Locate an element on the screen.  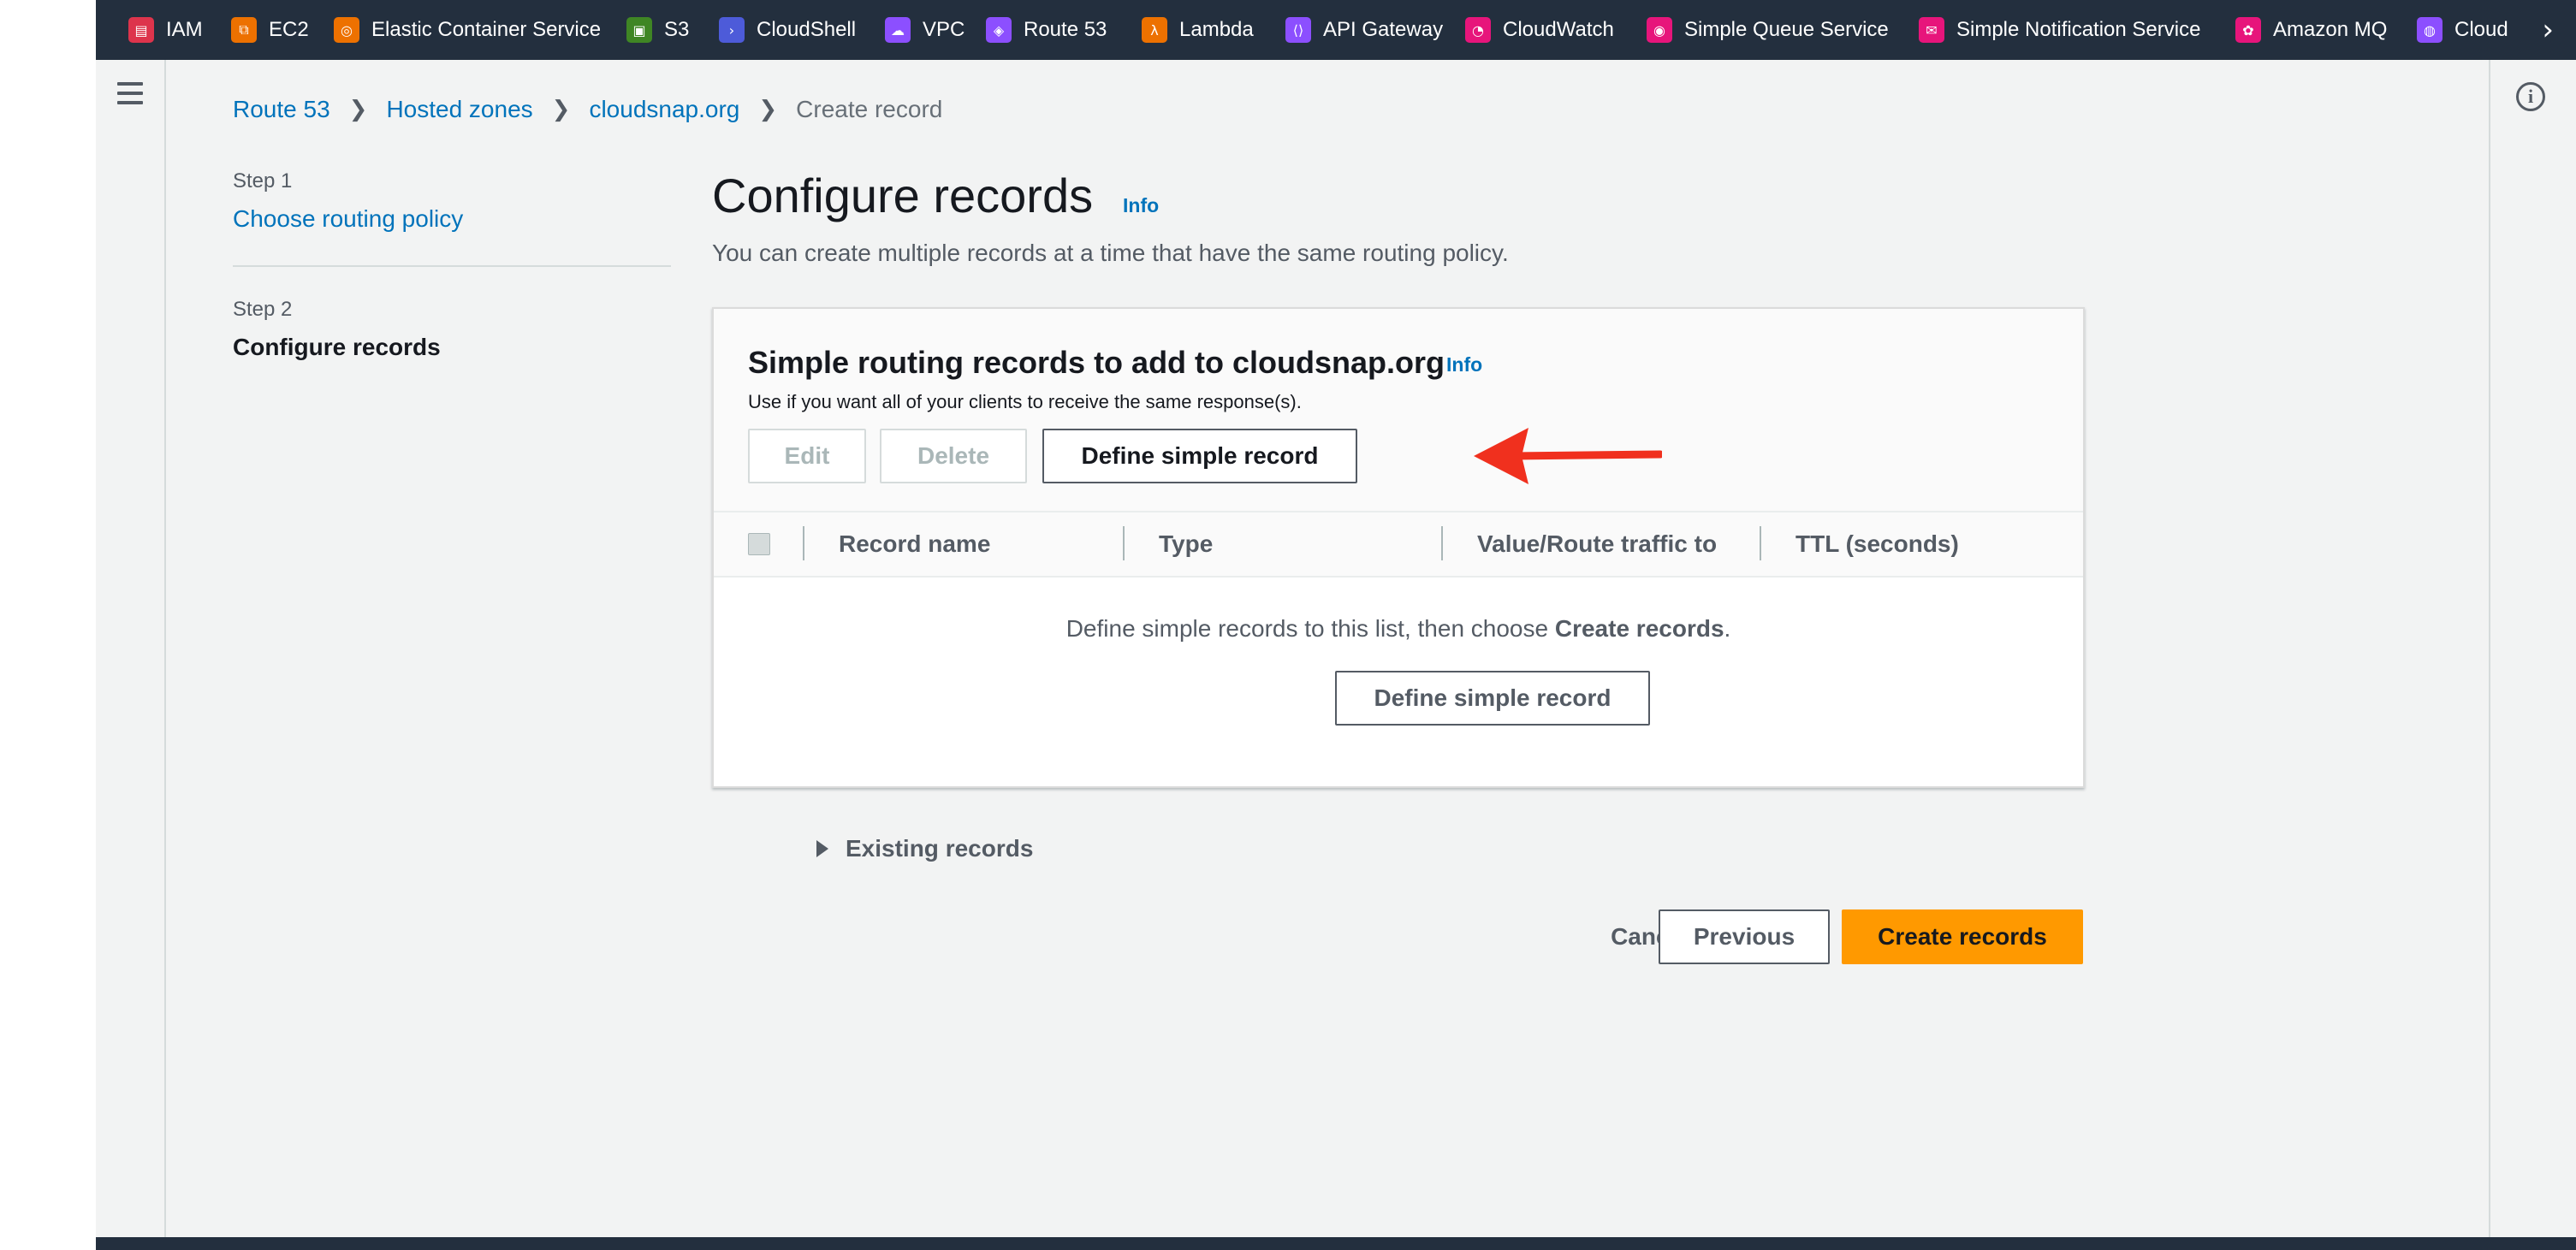
favorite-route53: ◈ Route 53 is located at coordinates (1046, 30).